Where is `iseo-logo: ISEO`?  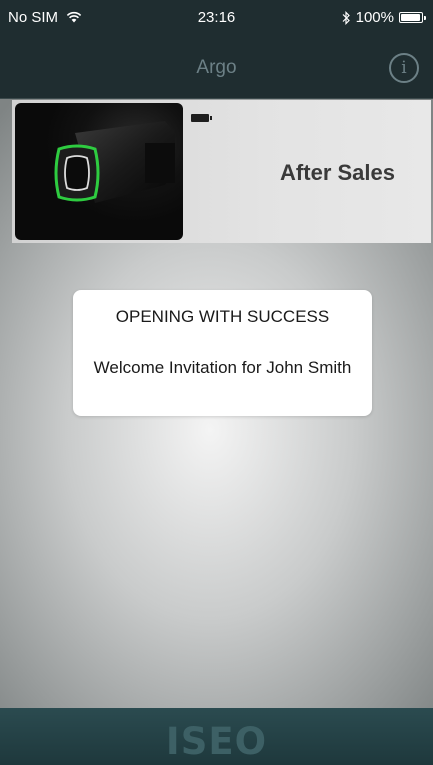 iseo-logo: ISEO is located at coordinates (216, 741).